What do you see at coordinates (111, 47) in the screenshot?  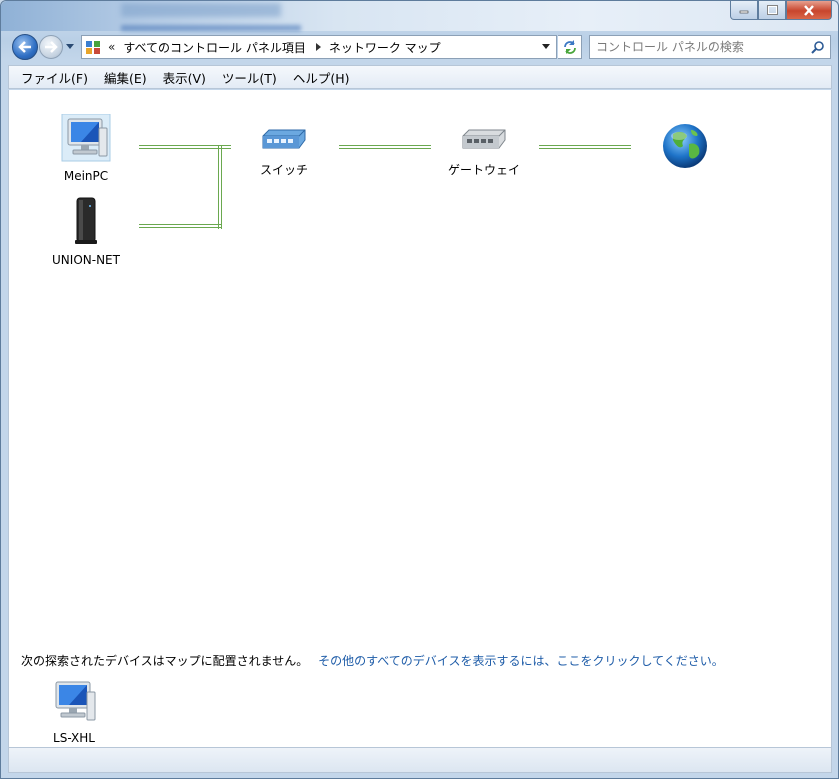 I see `breadcrumb-overflow: «` at bounding box center [111, 47].